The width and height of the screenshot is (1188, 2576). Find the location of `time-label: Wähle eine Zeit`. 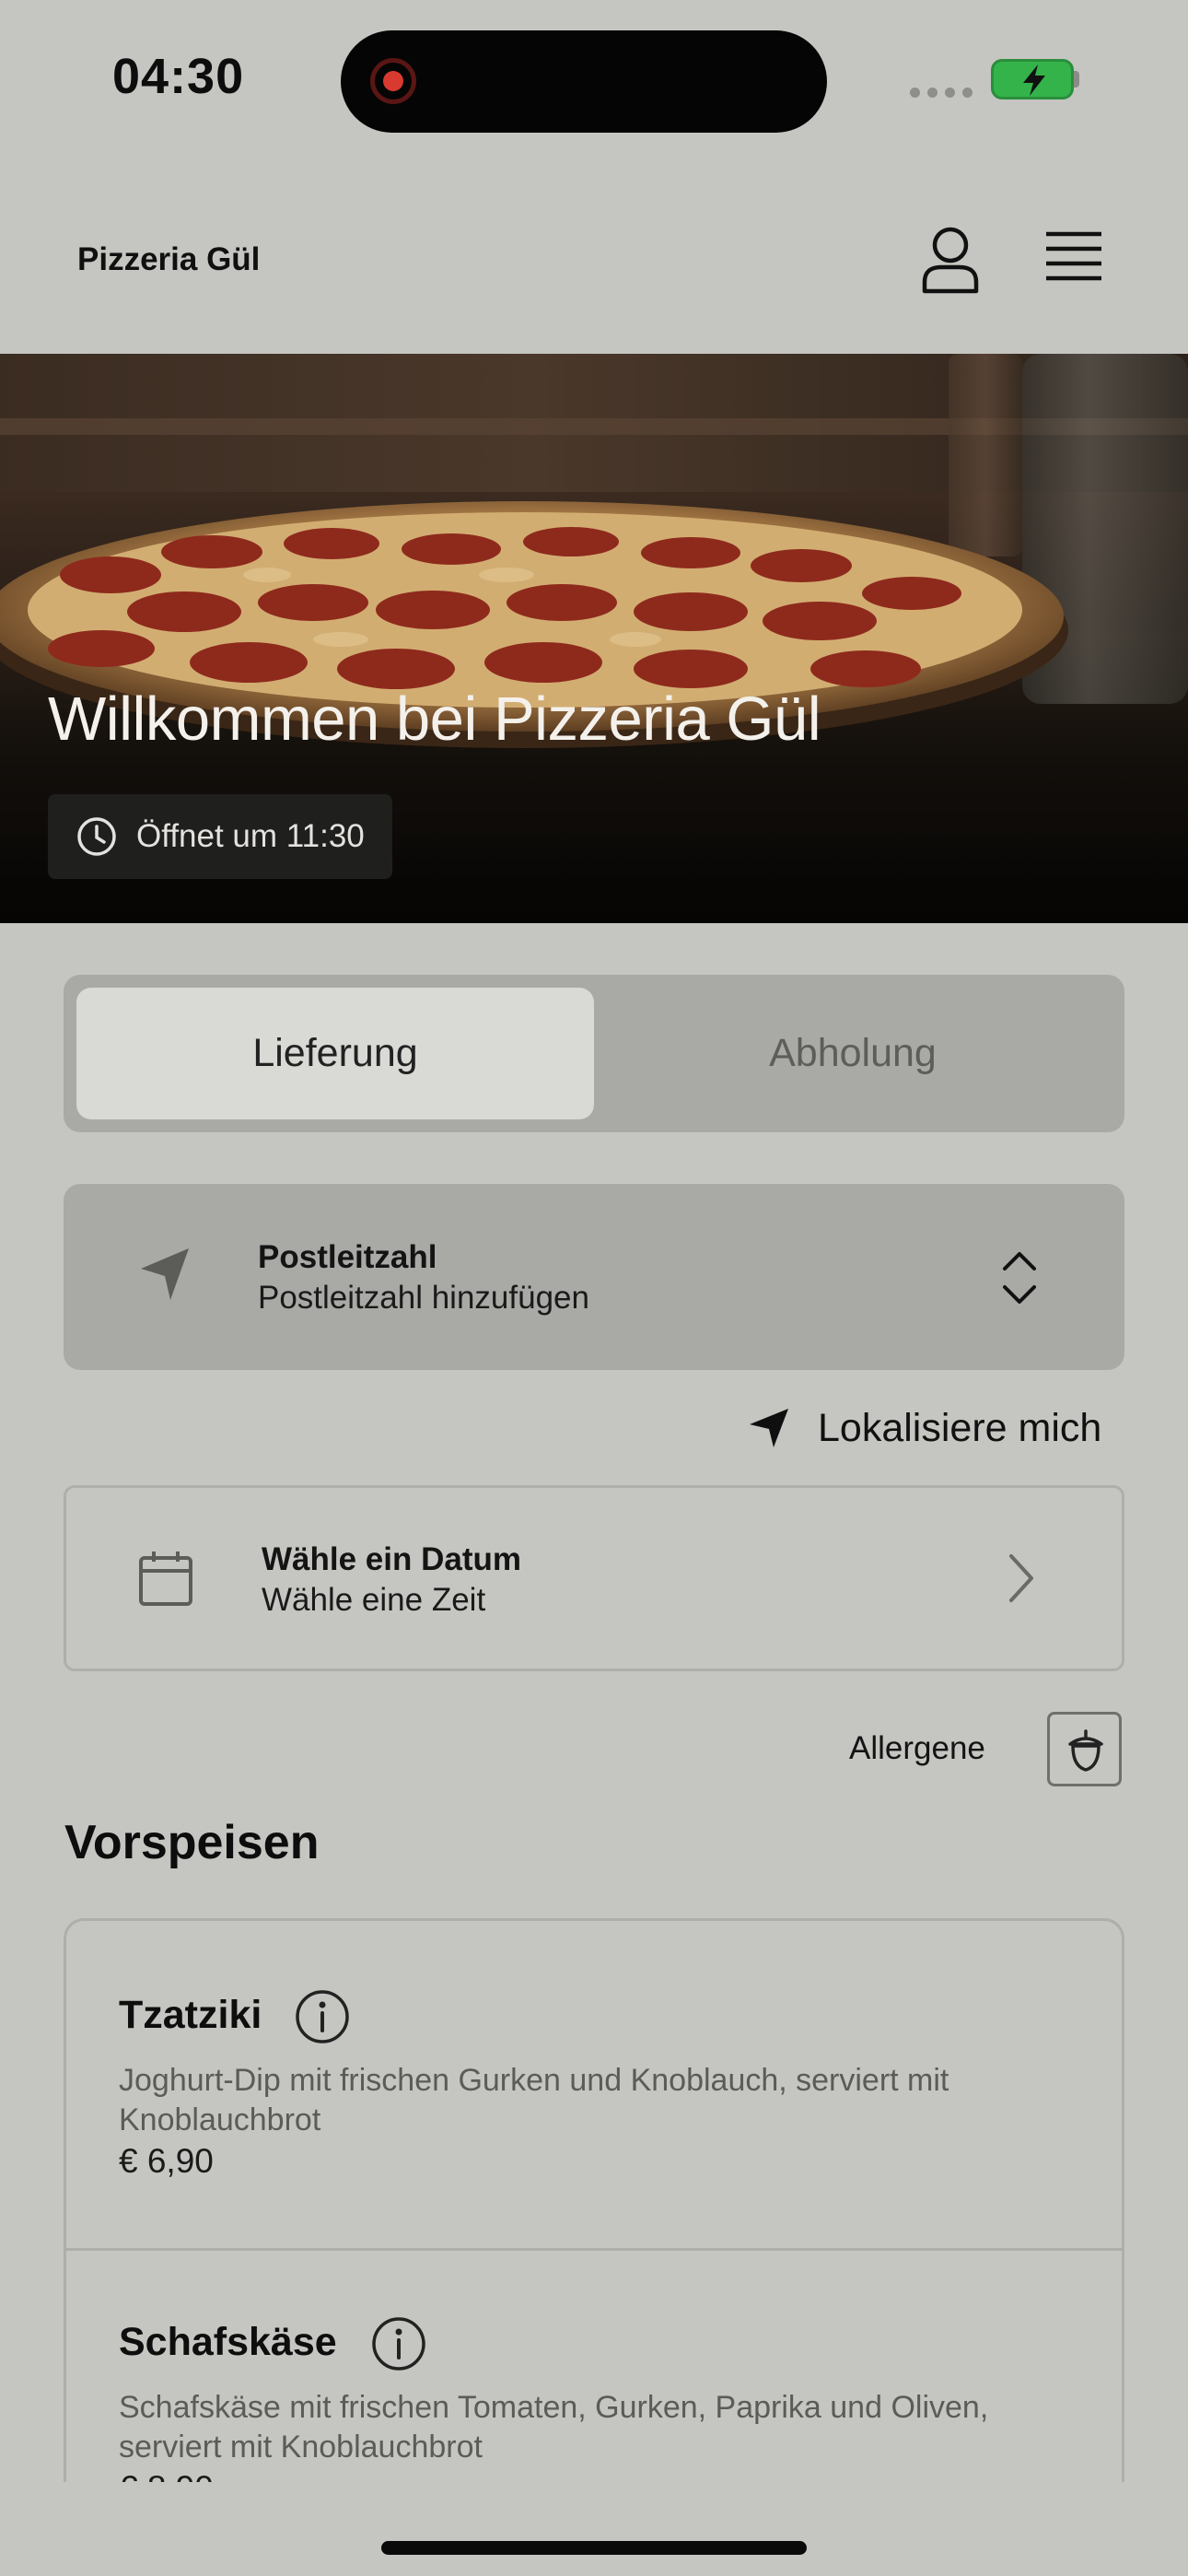

time-label: Wähle eine Zeit is located at coordinates (374, 1600).